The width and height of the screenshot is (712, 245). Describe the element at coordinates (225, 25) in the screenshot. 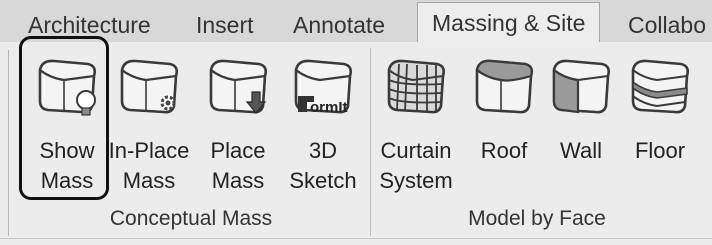

I see `tab-insert: Insert` at that location.